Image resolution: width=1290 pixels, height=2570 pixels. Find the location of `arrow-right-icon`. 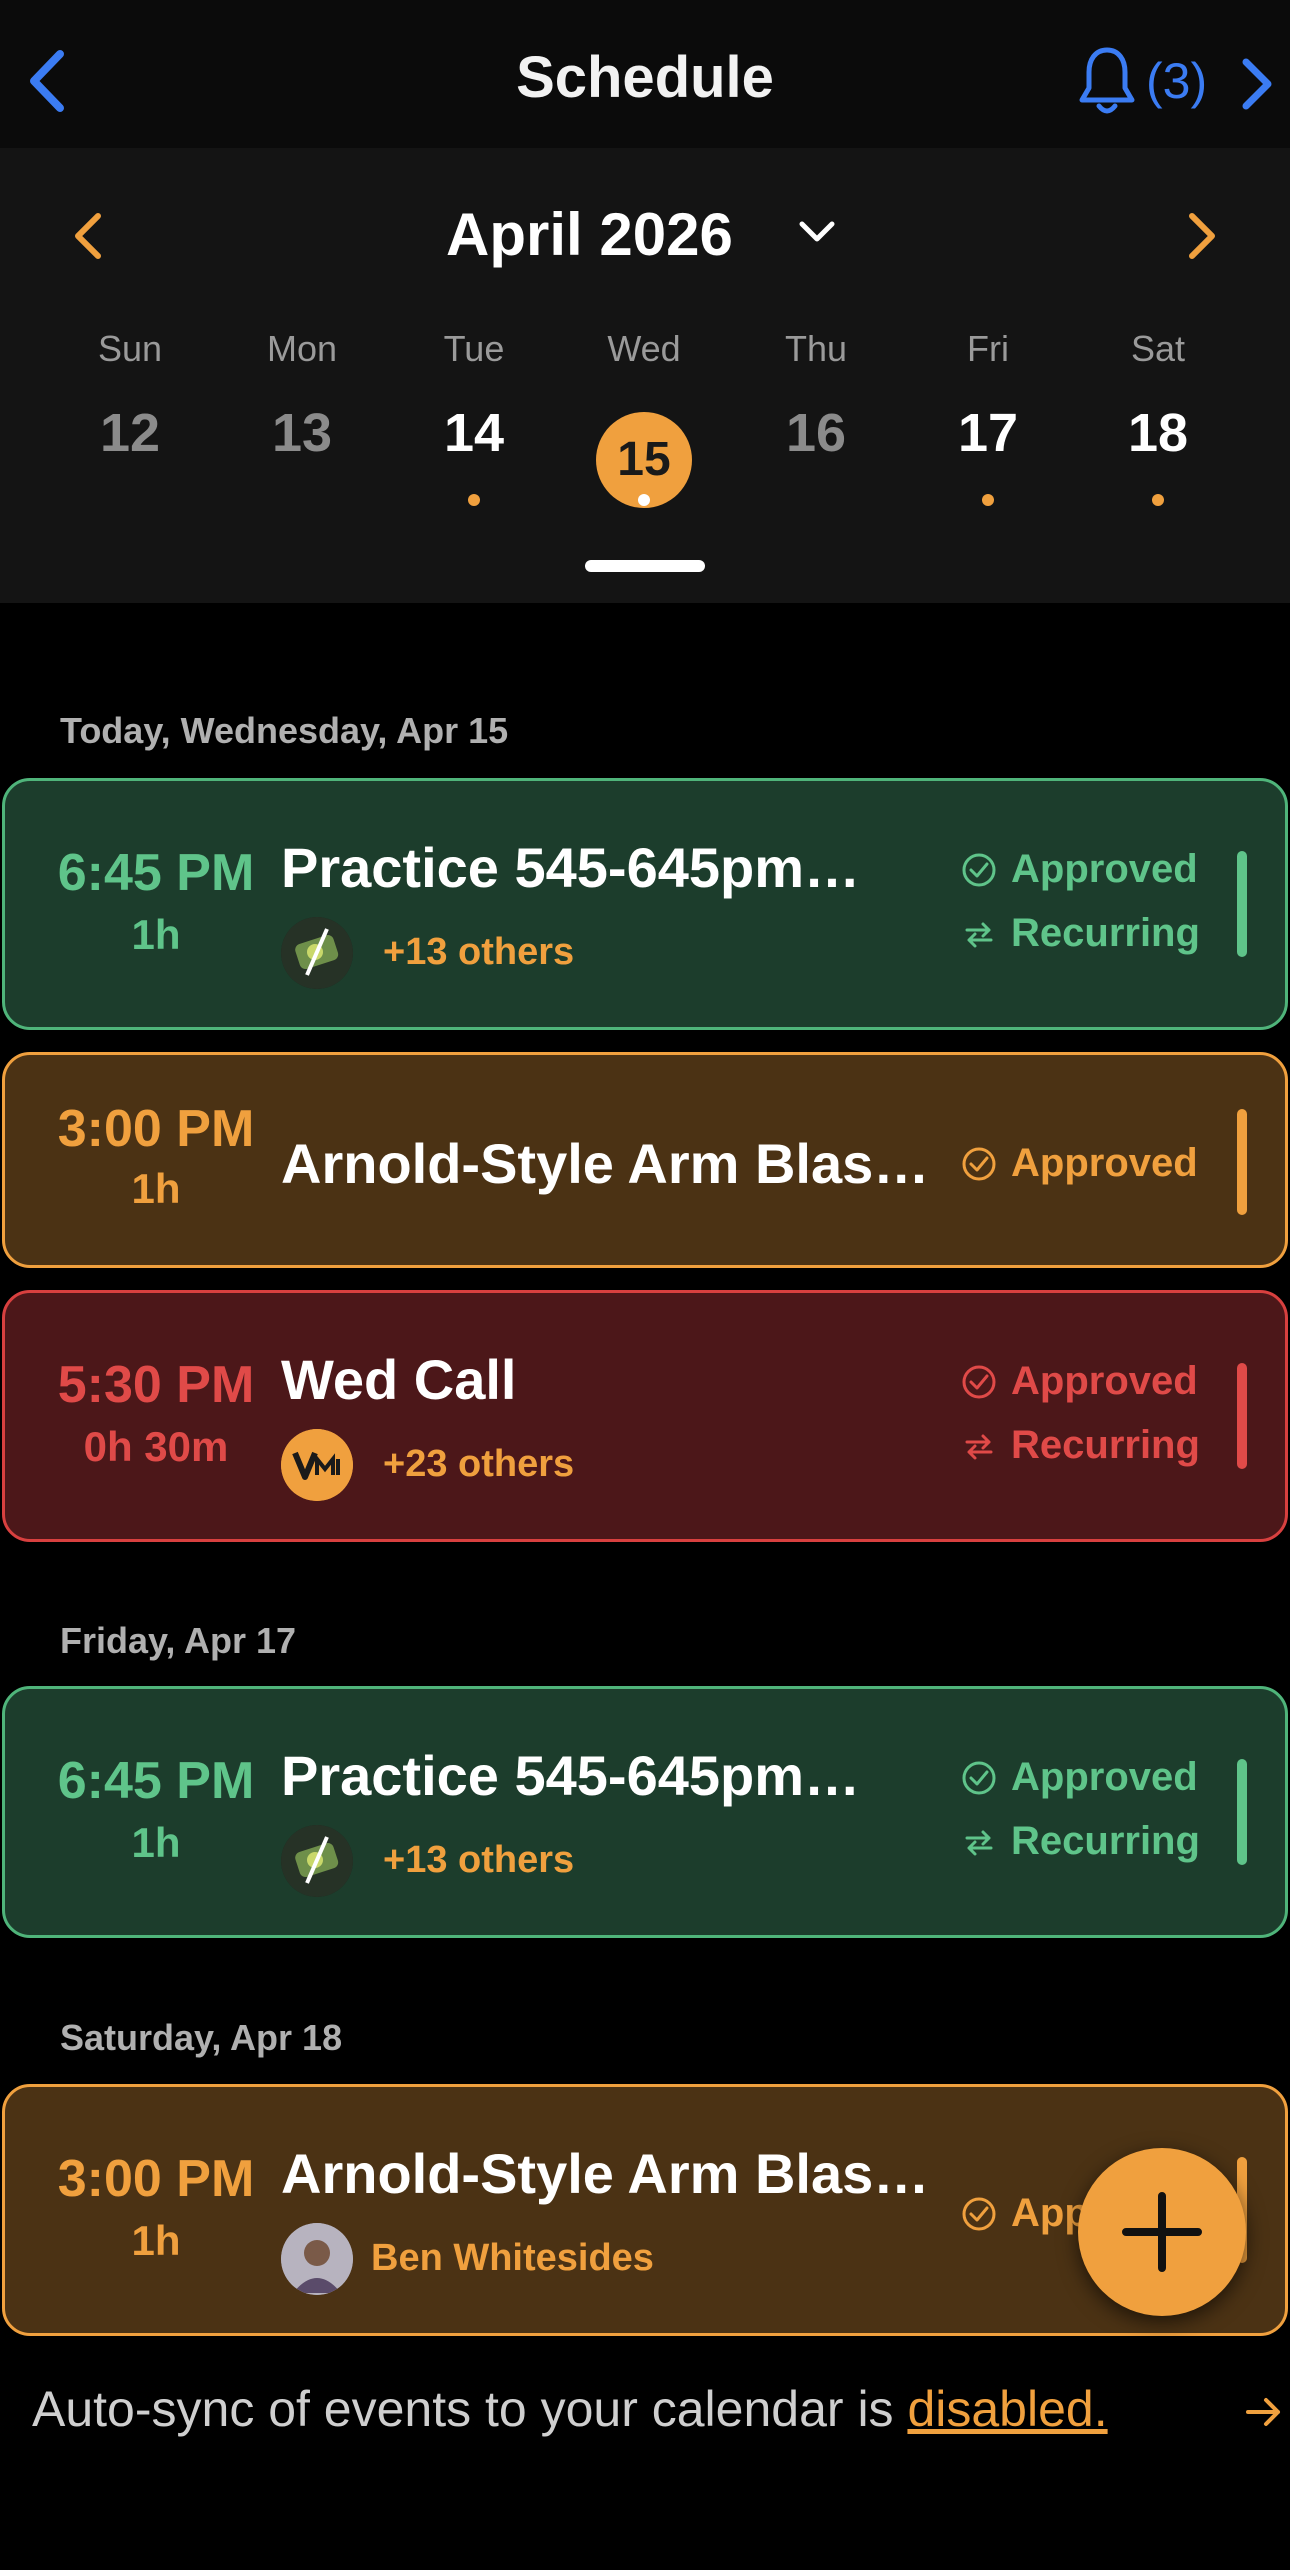

arrow-right-icon is located at coordinates (1264, 2412).